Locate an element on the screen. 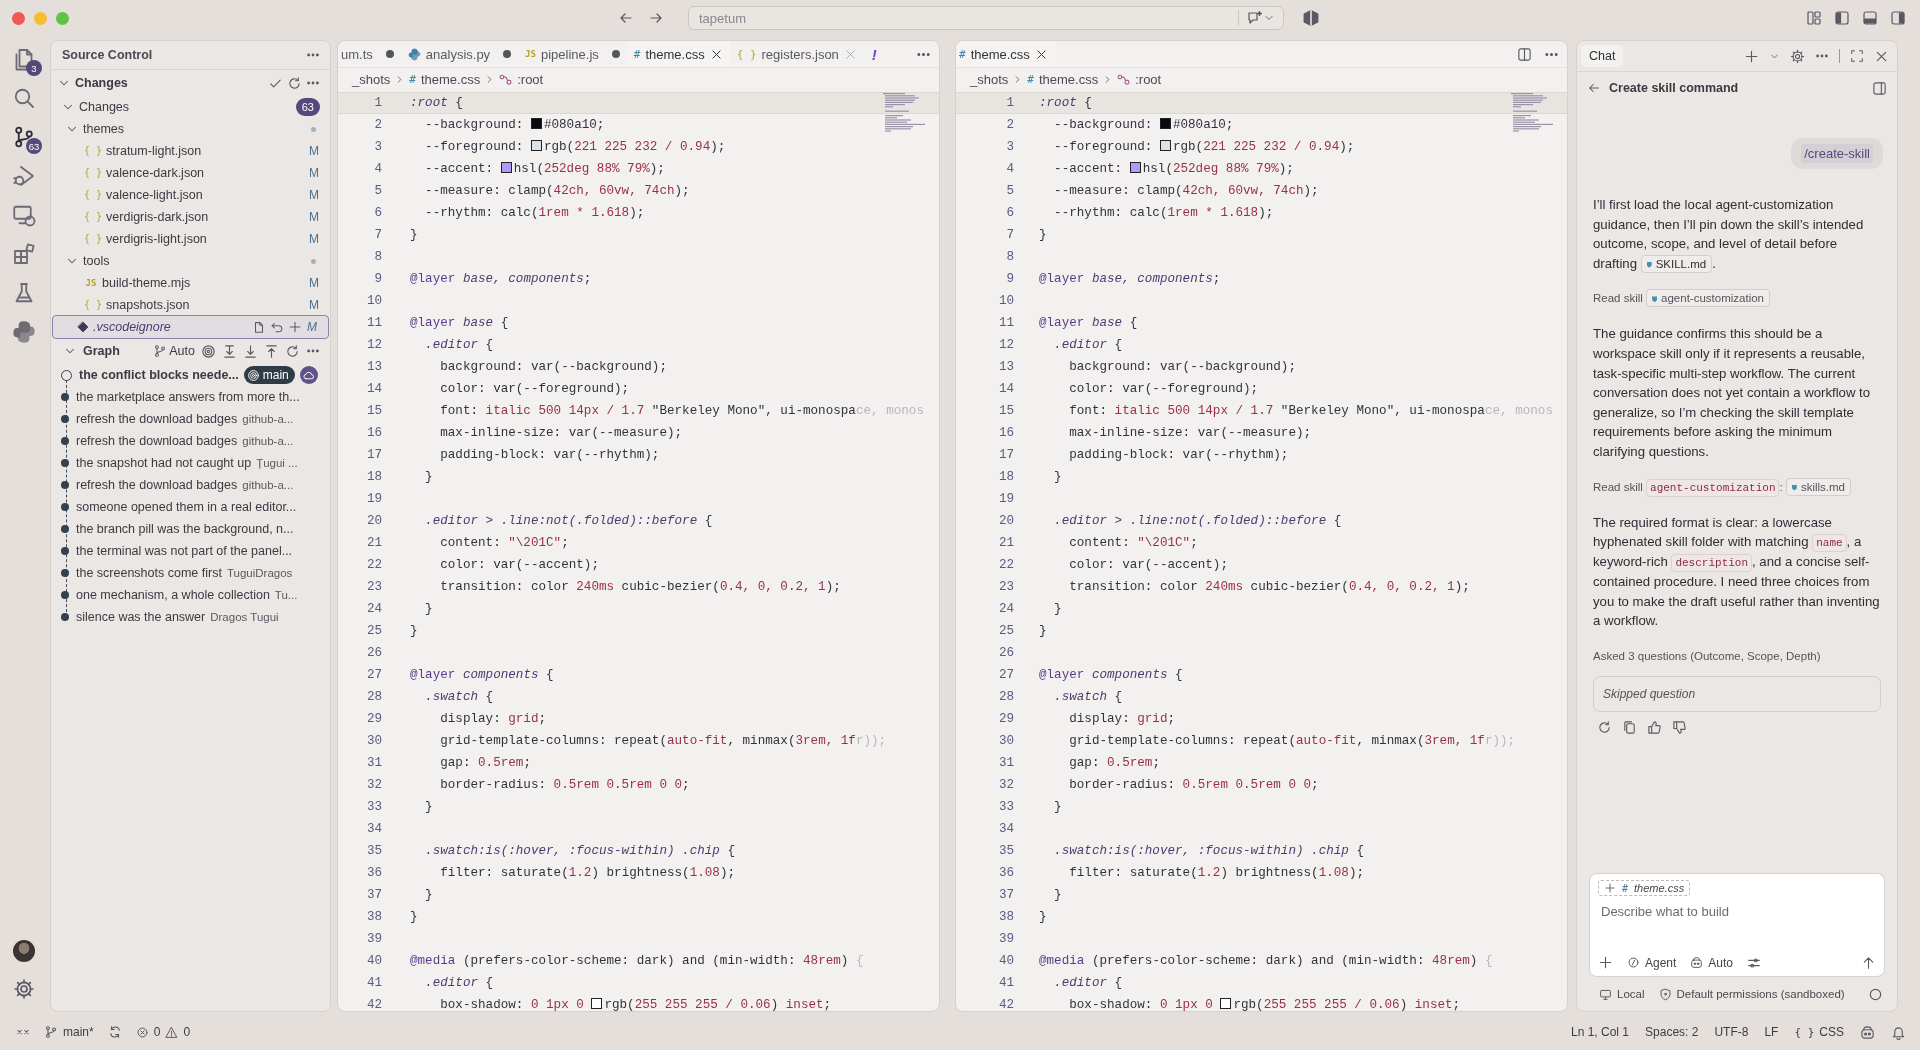 This screenshot has height=1050, width=1920. extensions-icon is located at coordinates (24, 254).